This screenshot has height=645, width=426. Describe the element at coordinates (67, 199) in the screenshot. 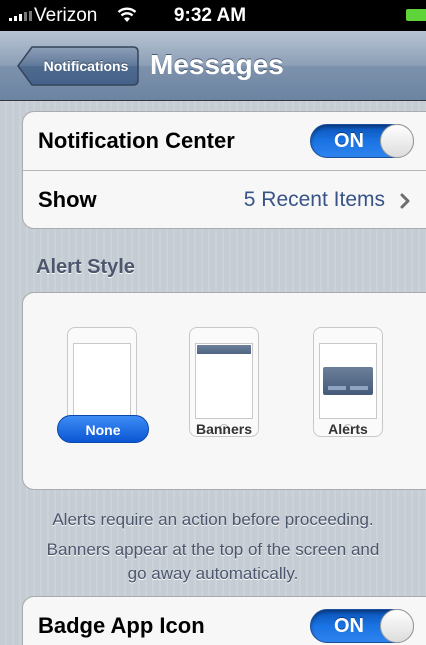

I see `show-label: Show` at that location.